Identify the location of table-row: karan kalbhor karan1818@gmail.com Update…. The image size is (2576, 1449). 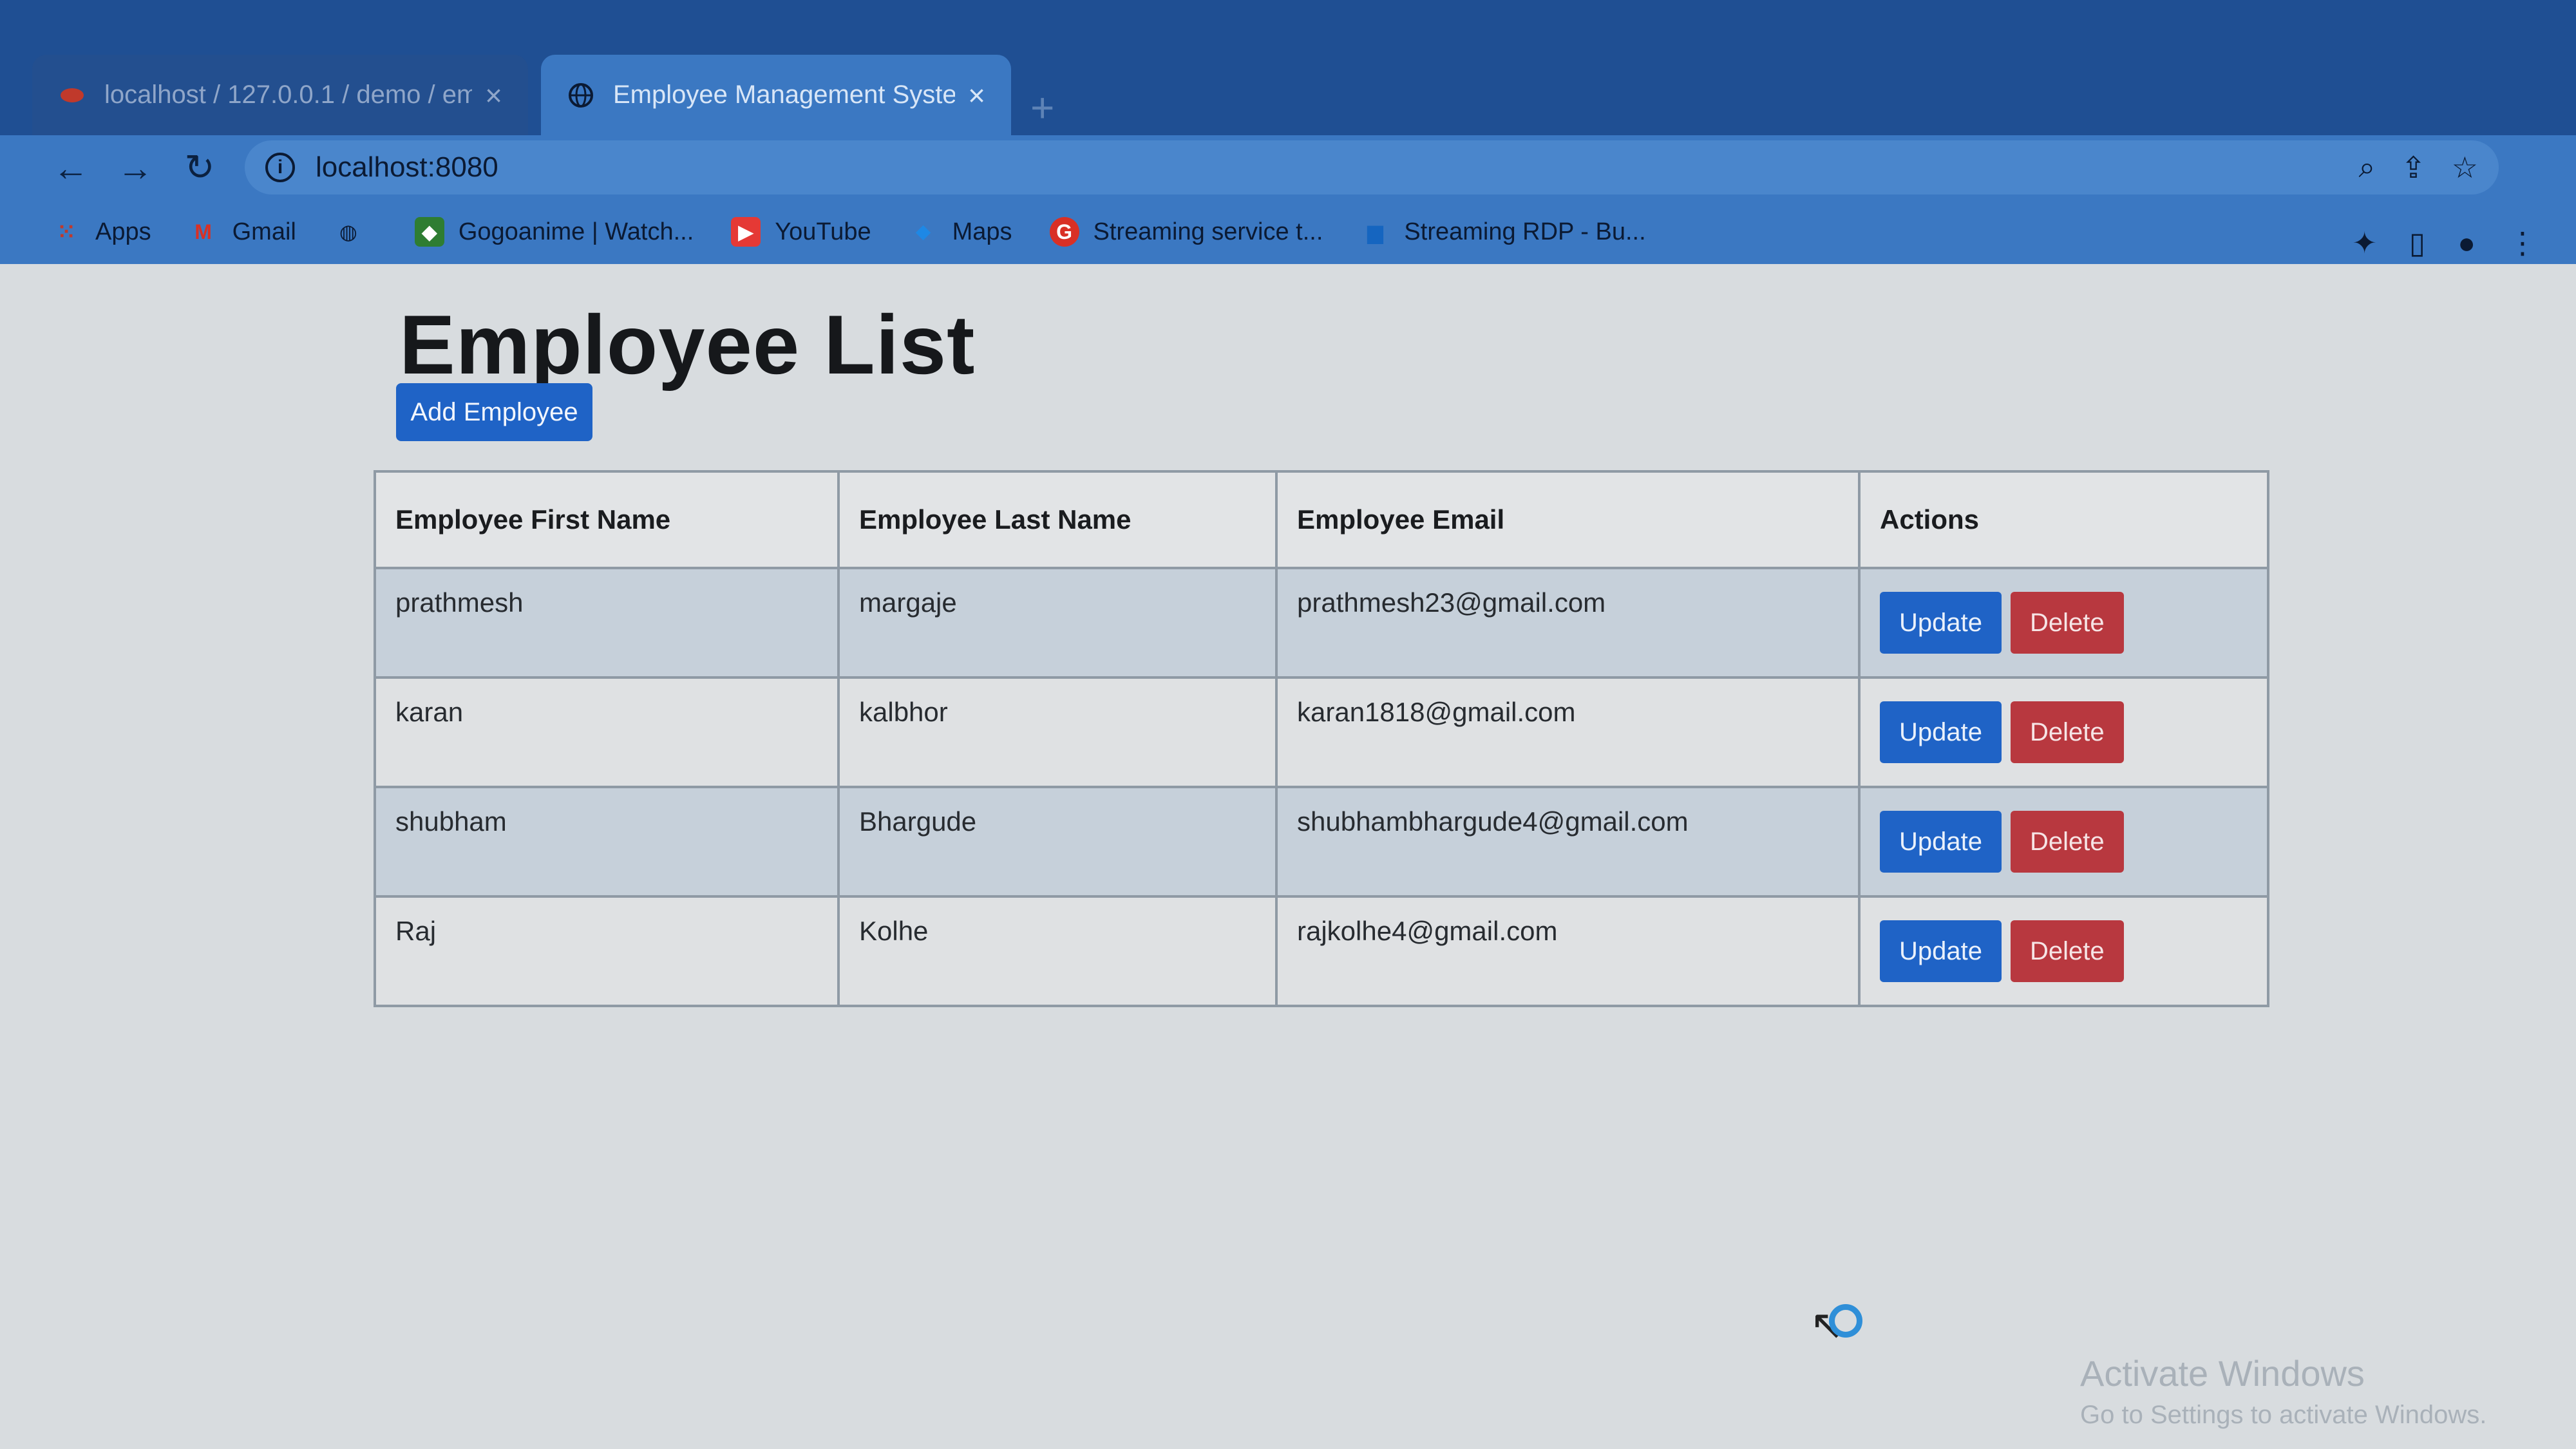
(1321, 732).